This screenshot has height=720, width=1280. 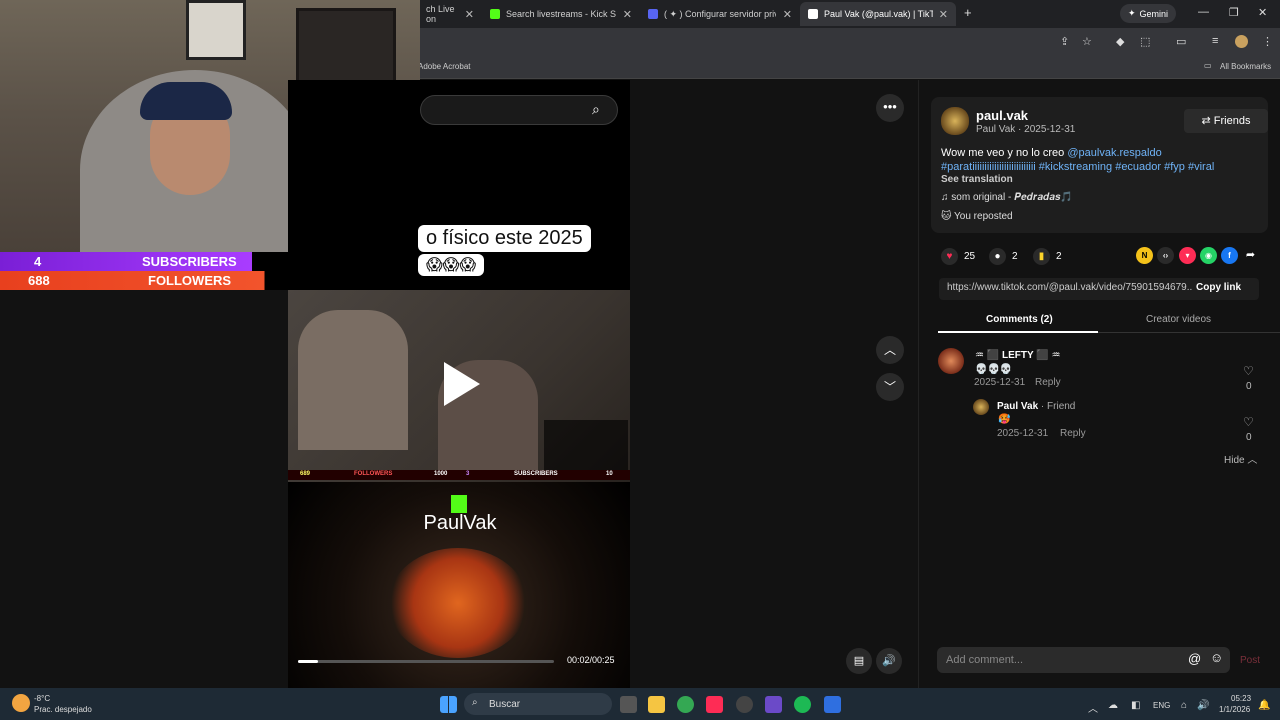 What do you see at coordinates (1245, 66) in the screenshot?
I see `bookmark-all: All Bookmarks` at bounding box center [1245, 66].